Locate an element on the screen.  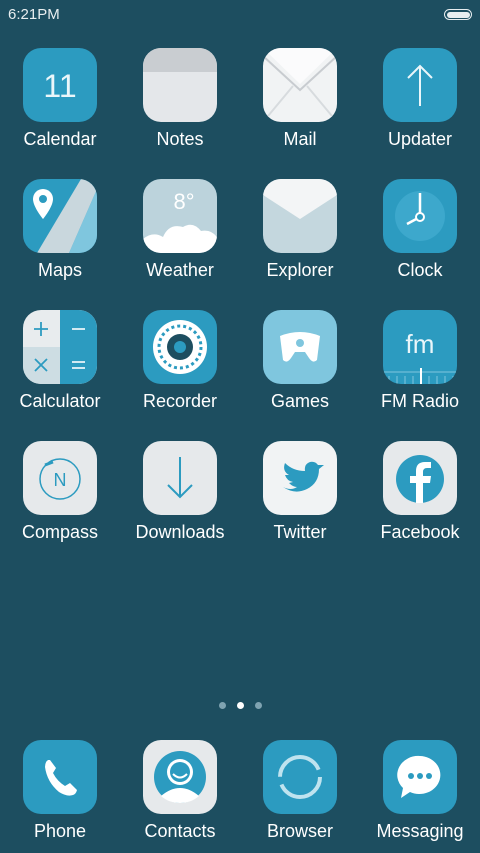
app-notes: Notes is located at coordinates (180, 109).